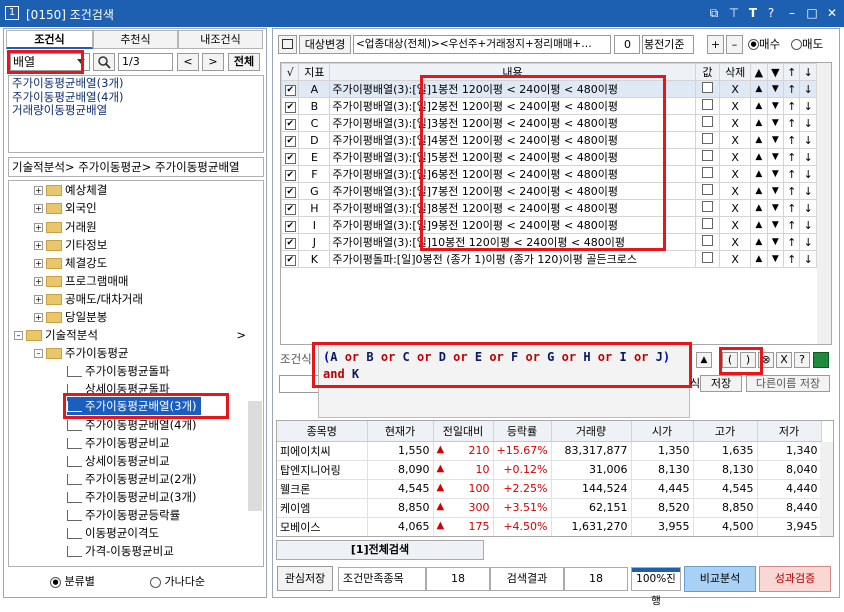  What do you see at coordinates (113, 533) in the screenshot?
I see `tree-item: 이동평균이격도` at bounding box center [113, 533].